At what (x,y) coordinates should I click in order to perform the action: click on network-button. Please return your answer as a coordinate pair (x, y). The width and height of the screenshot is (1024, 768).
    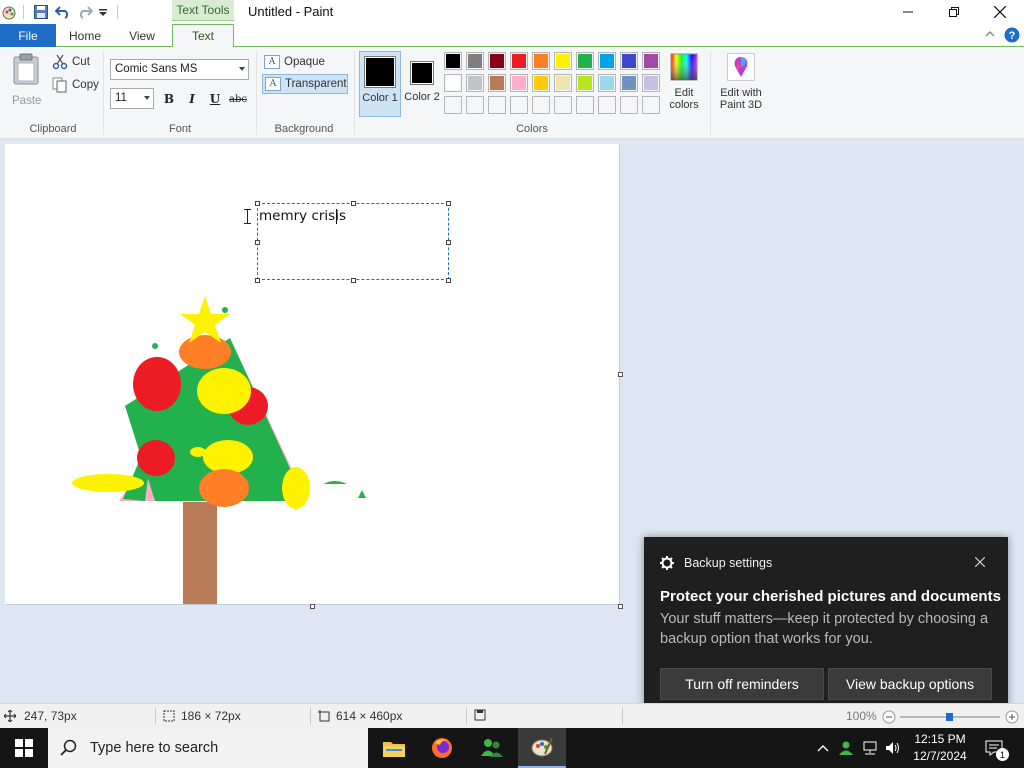
    Looking at the image, I should click on (870, 748).